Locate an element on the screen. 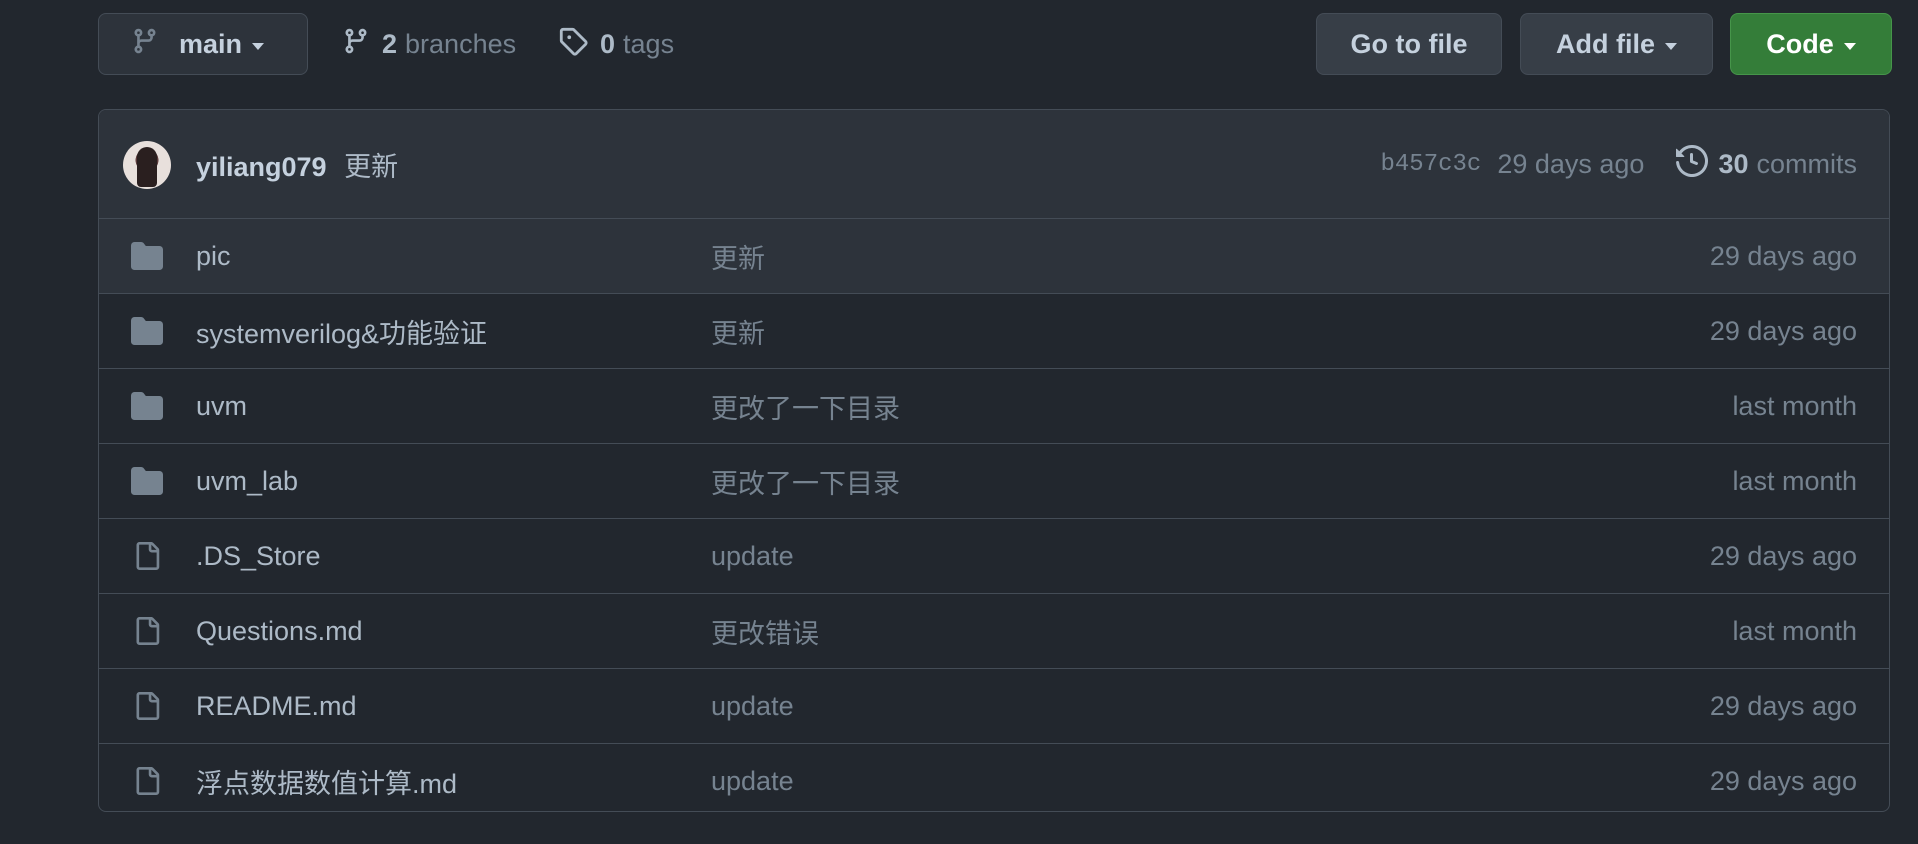  code-button: Code is located at coordinates (1811, 44).